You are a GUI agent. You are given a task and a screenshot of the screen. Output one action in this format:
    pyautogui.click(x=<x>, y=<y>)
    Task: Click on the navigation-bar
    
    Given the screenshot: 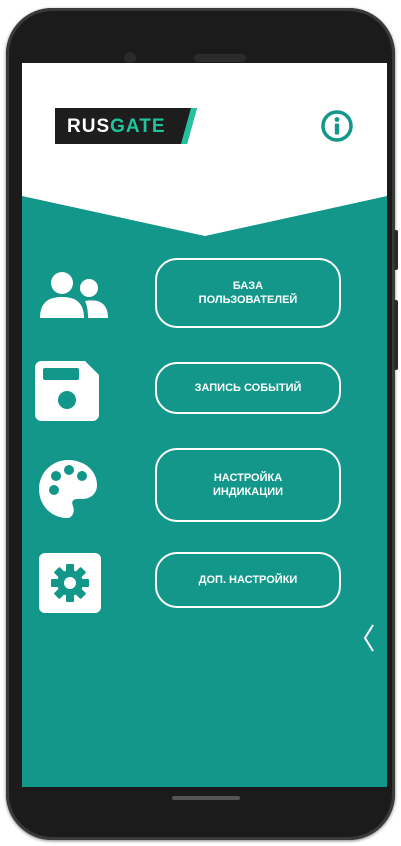 What is the action you would take?
    pyautogui.click(x=204, y=807)
    